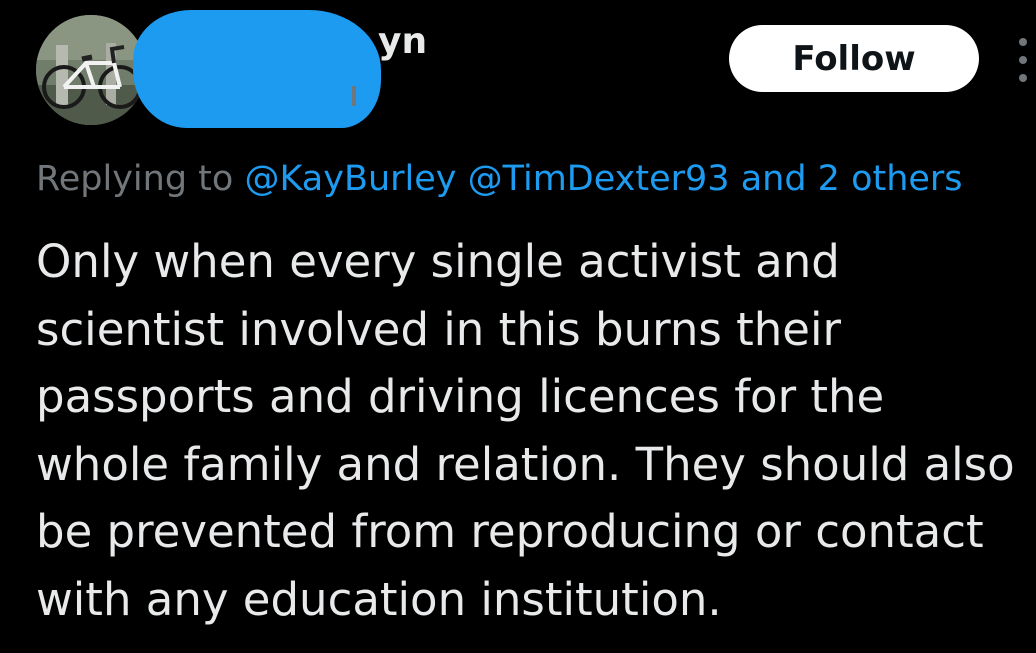  What do you see at coordinates (854, 58) in the screenshot?
I see `follow-button: Follow` at bounding box center [854, 58].